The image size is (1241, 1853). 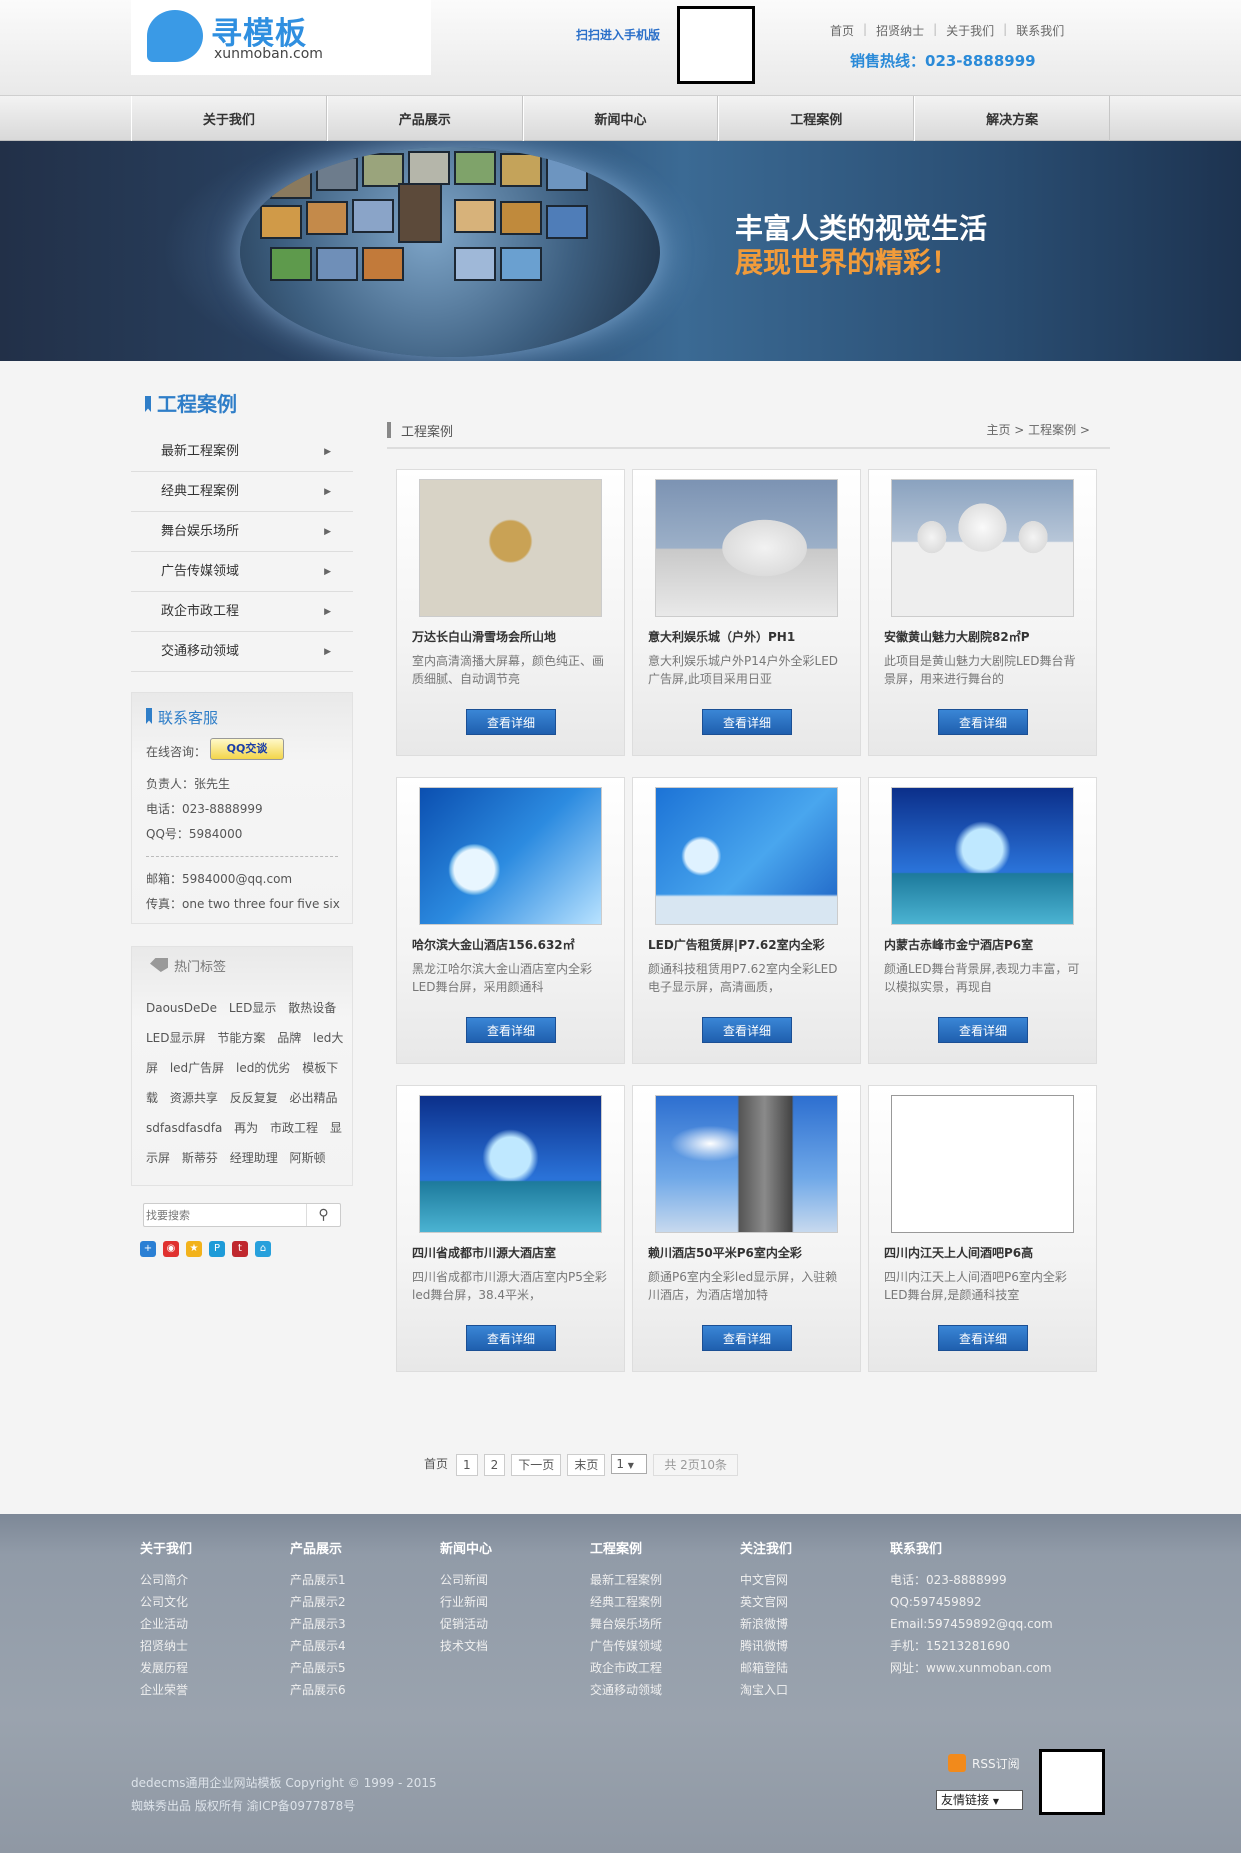 What do you see at coordinates (181, 1008) in the screenshot?
I see `tag-link: DaousDeDe` at bounding box center [181, 1008].